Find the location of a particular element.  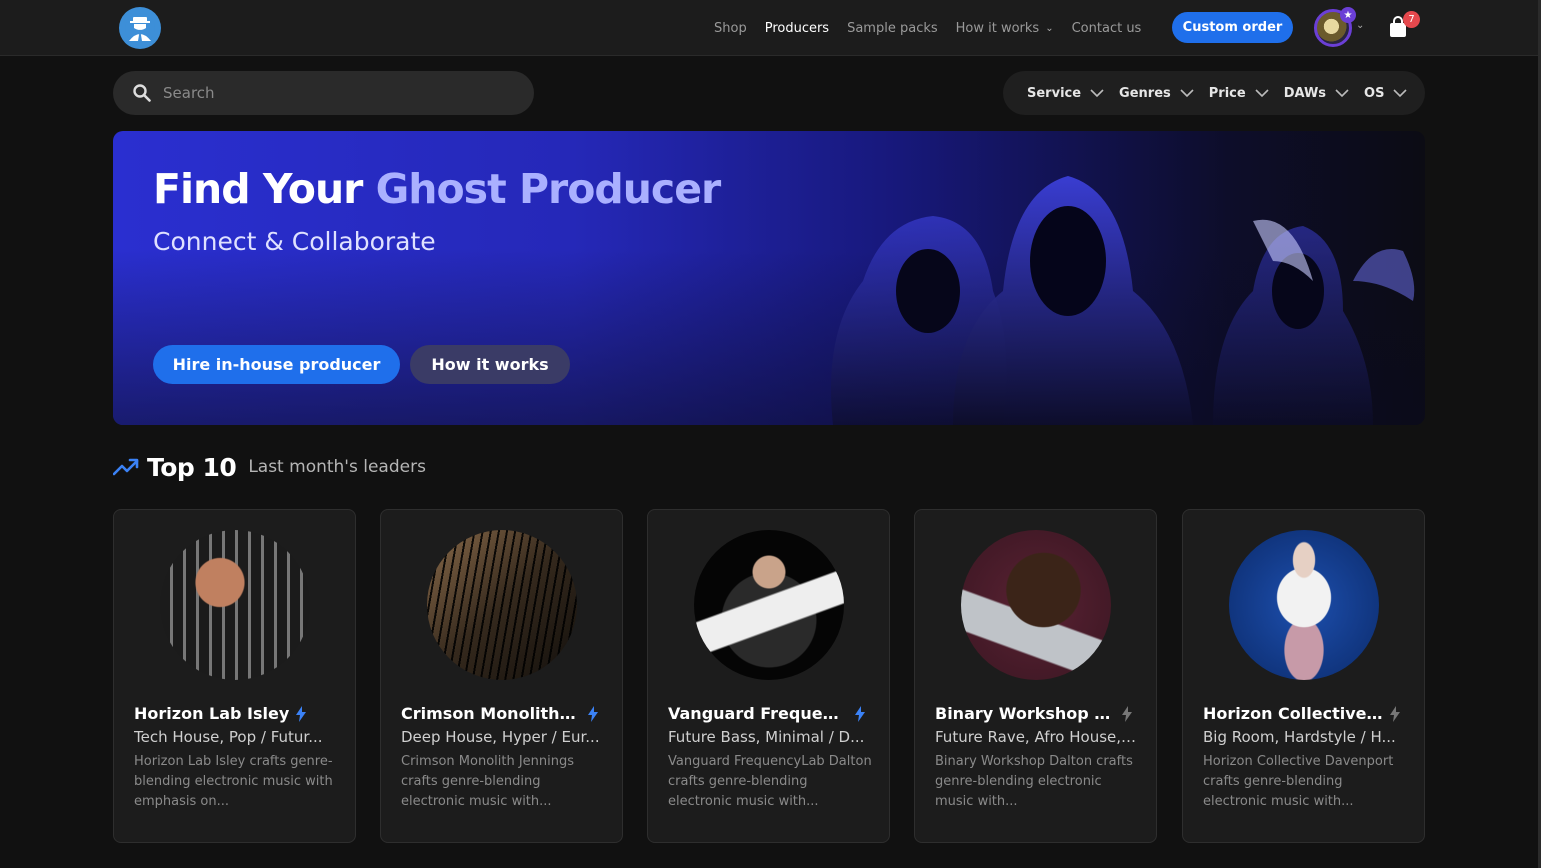

nav-how-it-works: How it works ⌄ is located at coordinates (1005, 28).